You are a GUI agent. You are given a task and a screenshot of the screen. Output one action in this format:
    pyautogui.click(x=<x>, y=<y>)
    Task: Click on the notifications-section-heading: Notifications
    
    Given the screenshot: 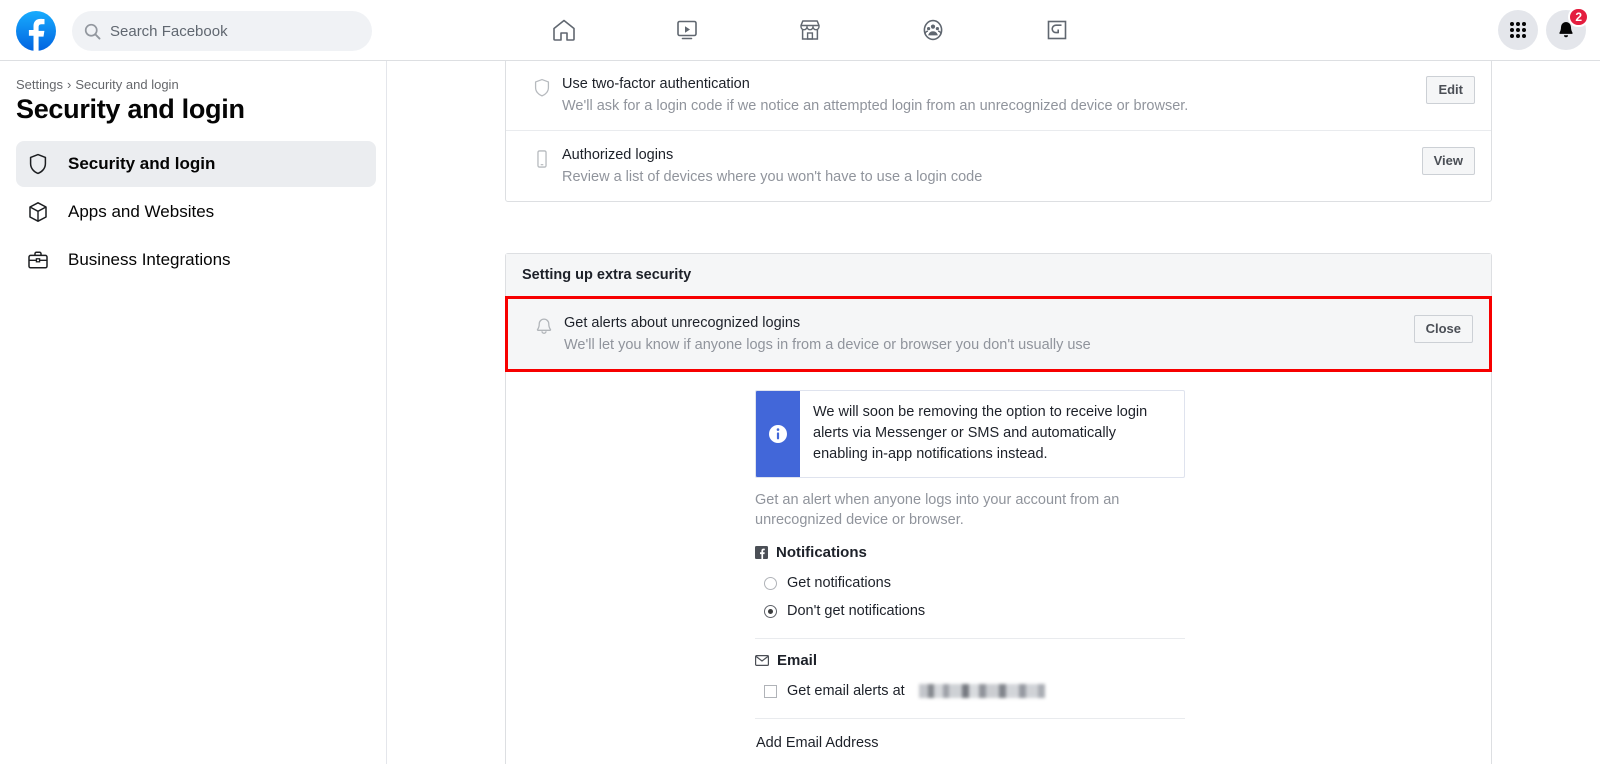 What is the action you would take?
    pyautogui.click(x=970, y=552)
    